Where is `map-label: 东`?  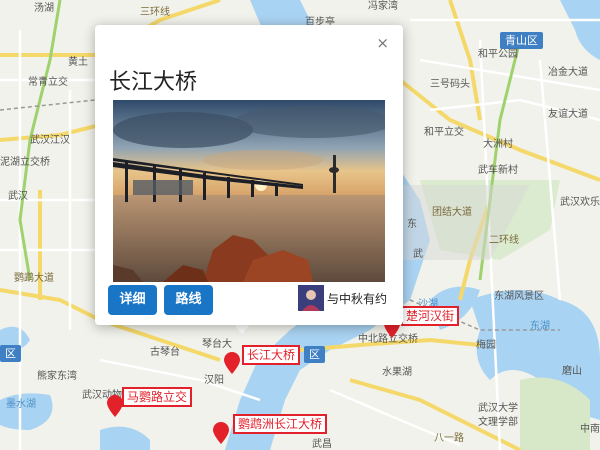 map-label: 东 is located at coordinates (412, 224).